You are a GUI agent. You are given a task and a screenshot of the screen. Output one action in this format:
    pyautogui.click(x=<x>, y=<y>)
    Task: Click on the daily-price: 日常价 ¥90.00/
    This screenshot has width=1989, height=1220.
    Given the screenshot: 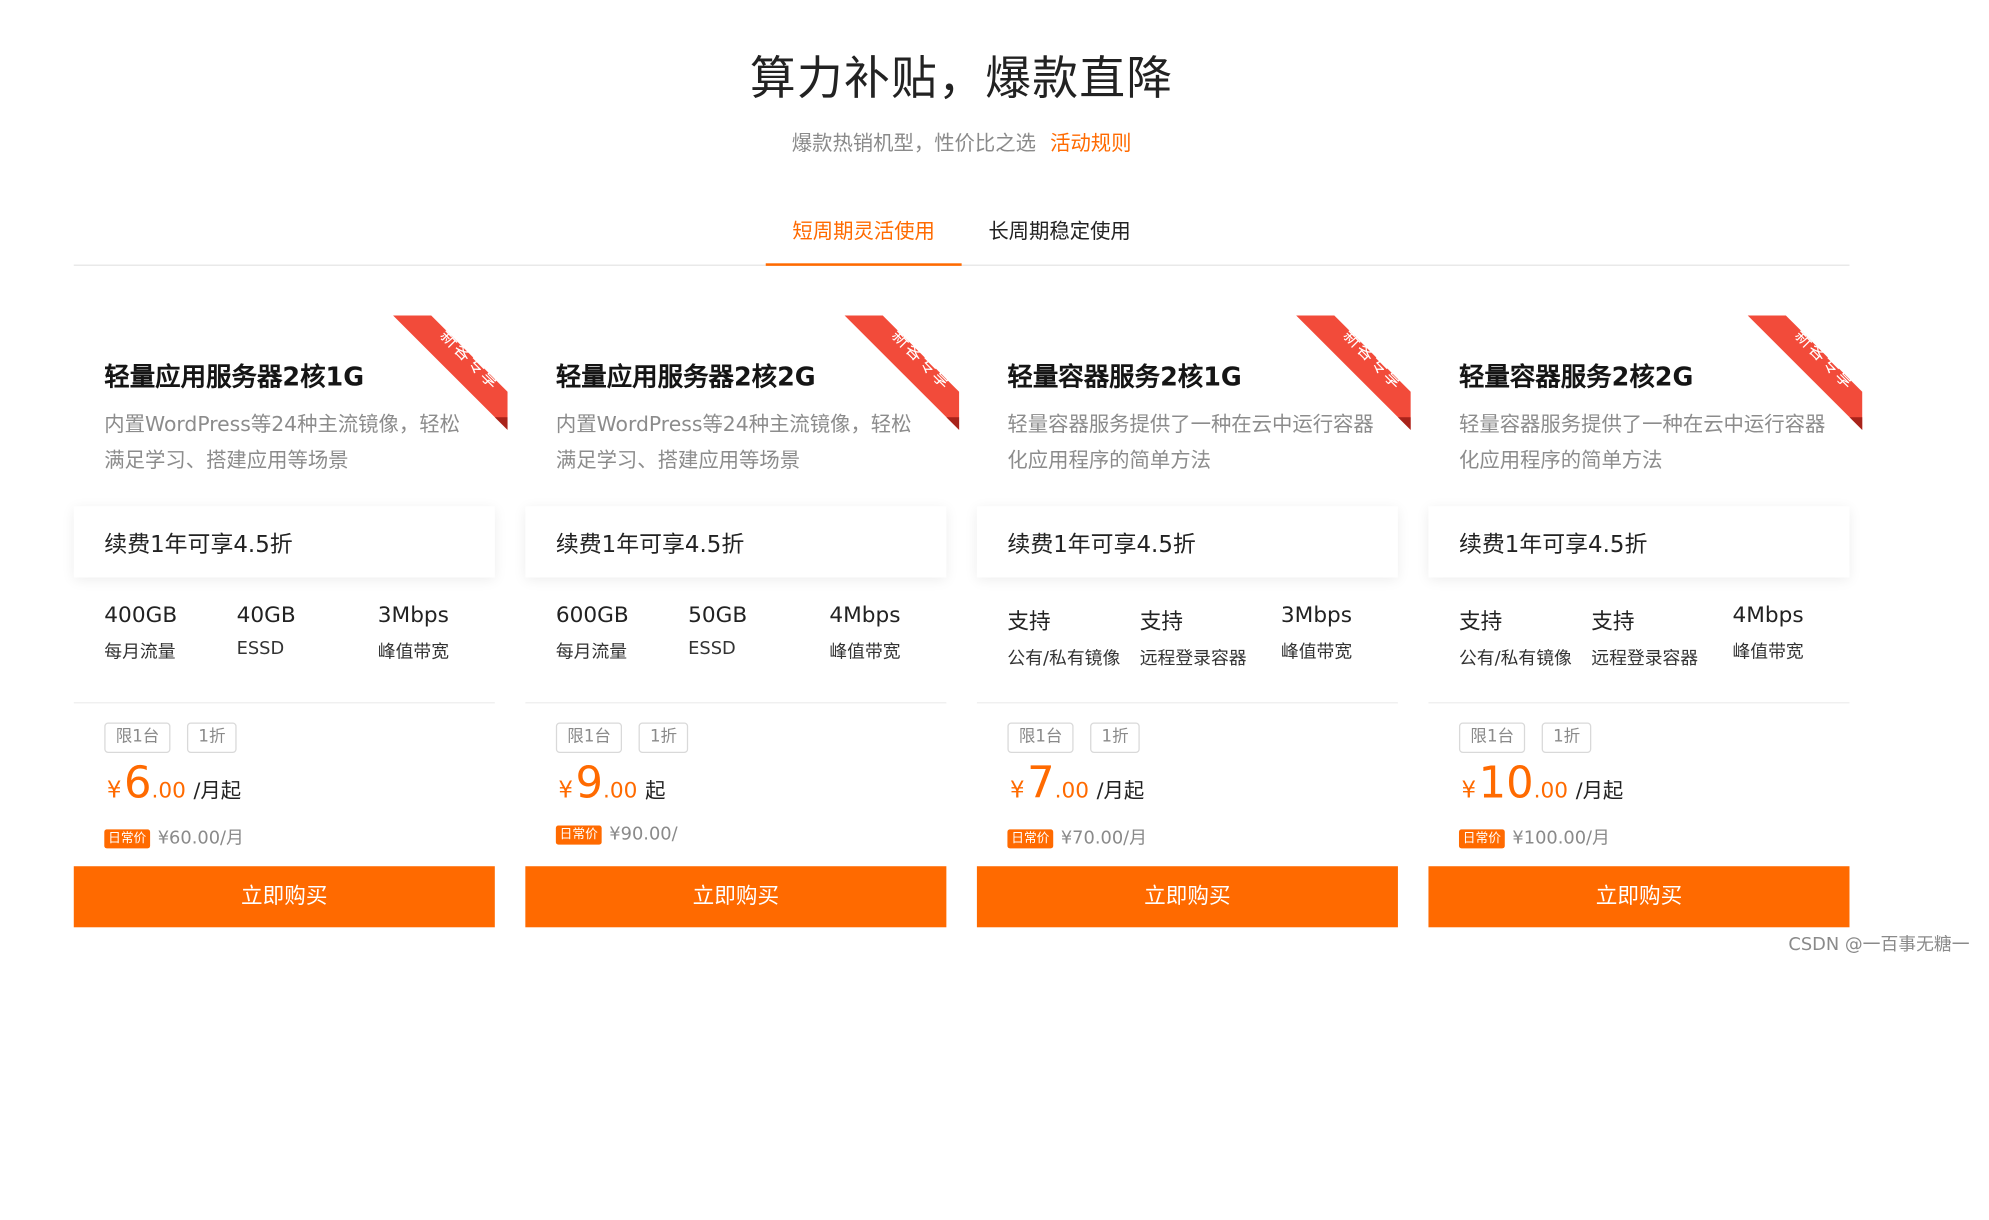 What is the action you would take?
    pyautogui.click(x=616, y=834)
    